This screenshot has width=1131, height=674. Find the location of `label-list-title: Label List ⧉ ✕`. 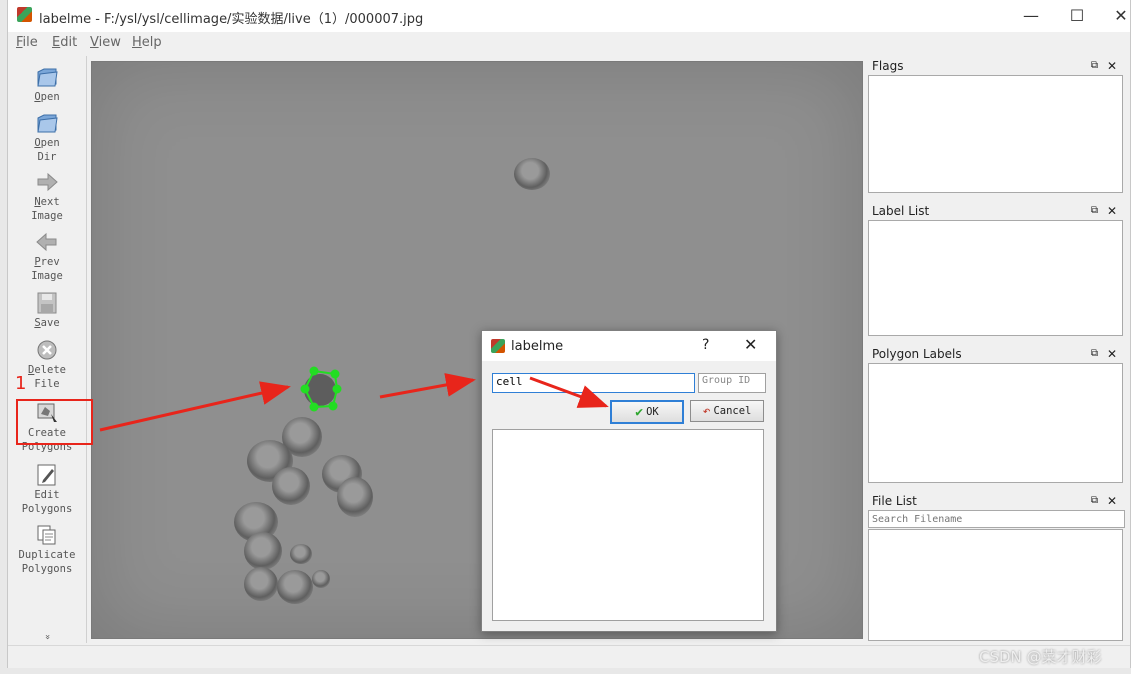

label-list-title: Label List ⧉ ✕ is located at coordinates (995, 211).